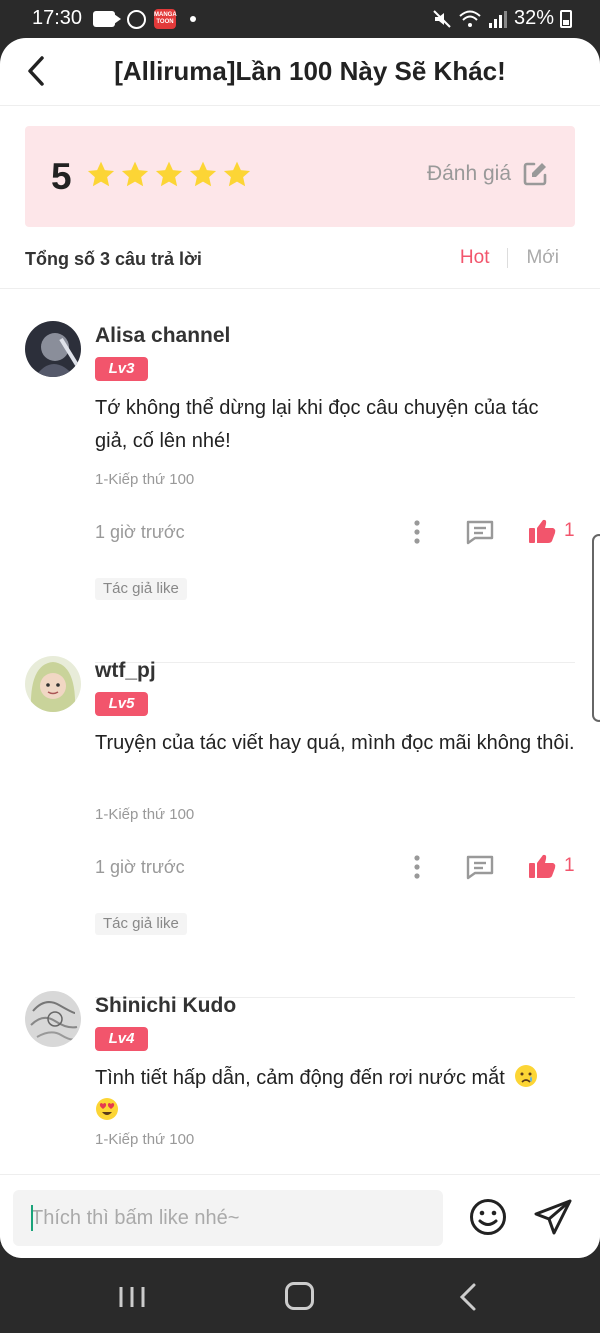 This screenshot has width=600, height=1333. What do you see at coordinates (553, 1217) in the screenshot?
I see `send-icon` at bounding box center [553, 1217].